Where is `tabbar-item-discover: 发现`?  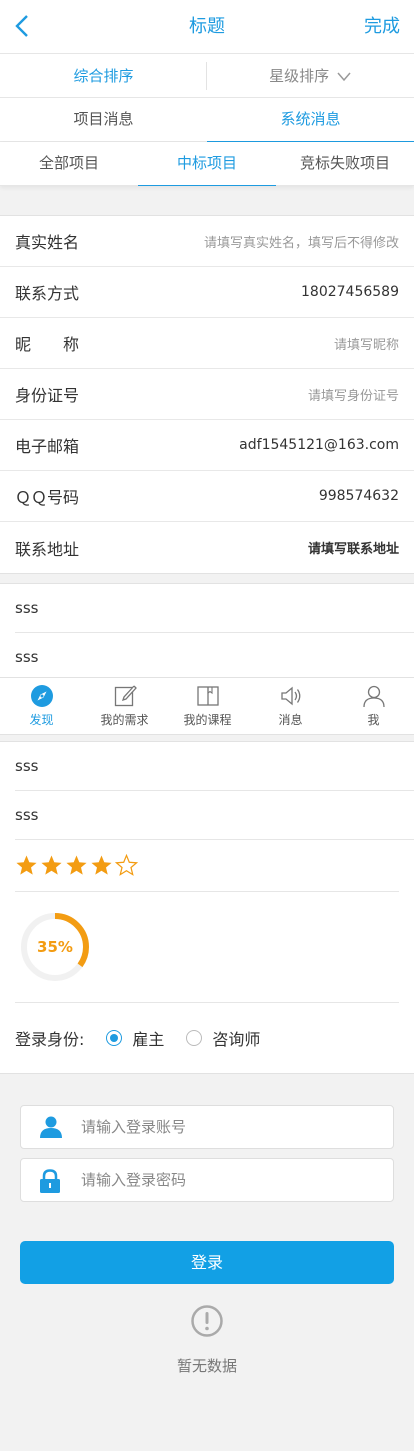 tabbar-item-discover: 发现 is located at coordinates (41, 707).